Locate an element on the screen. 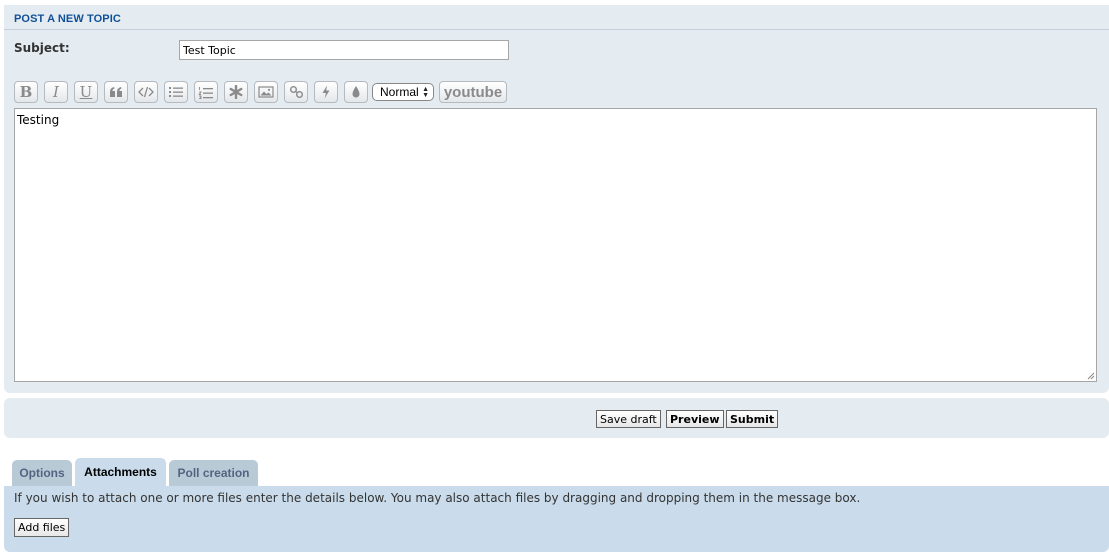  resize-handle-icon is located at coordinates (1090, 375).